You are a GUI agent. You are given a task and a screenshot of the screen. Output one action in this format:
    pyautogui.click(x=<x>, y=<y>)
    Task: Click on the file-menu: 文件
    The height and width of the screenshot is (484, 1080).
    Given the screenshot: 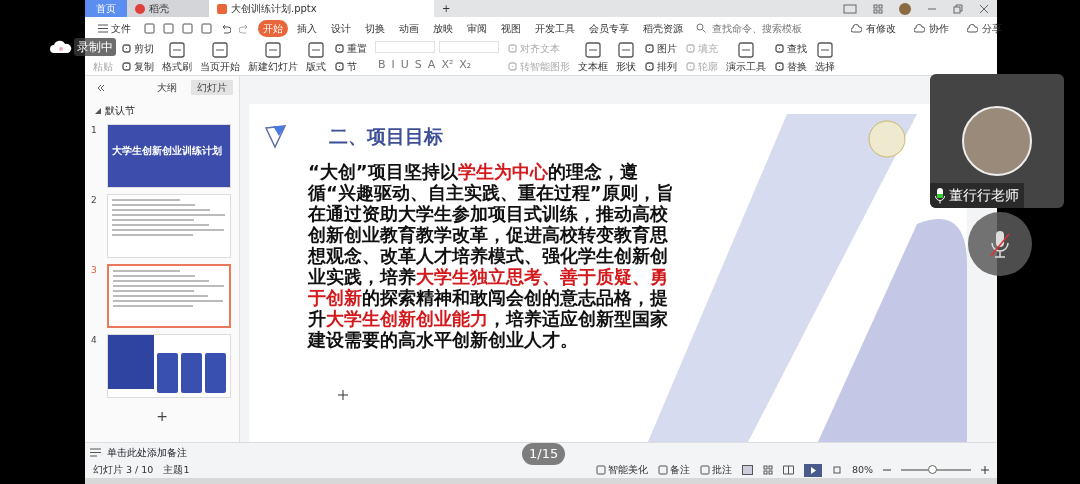 What is the action you would take?
    pyautogui.click(x=115, y=28)
    